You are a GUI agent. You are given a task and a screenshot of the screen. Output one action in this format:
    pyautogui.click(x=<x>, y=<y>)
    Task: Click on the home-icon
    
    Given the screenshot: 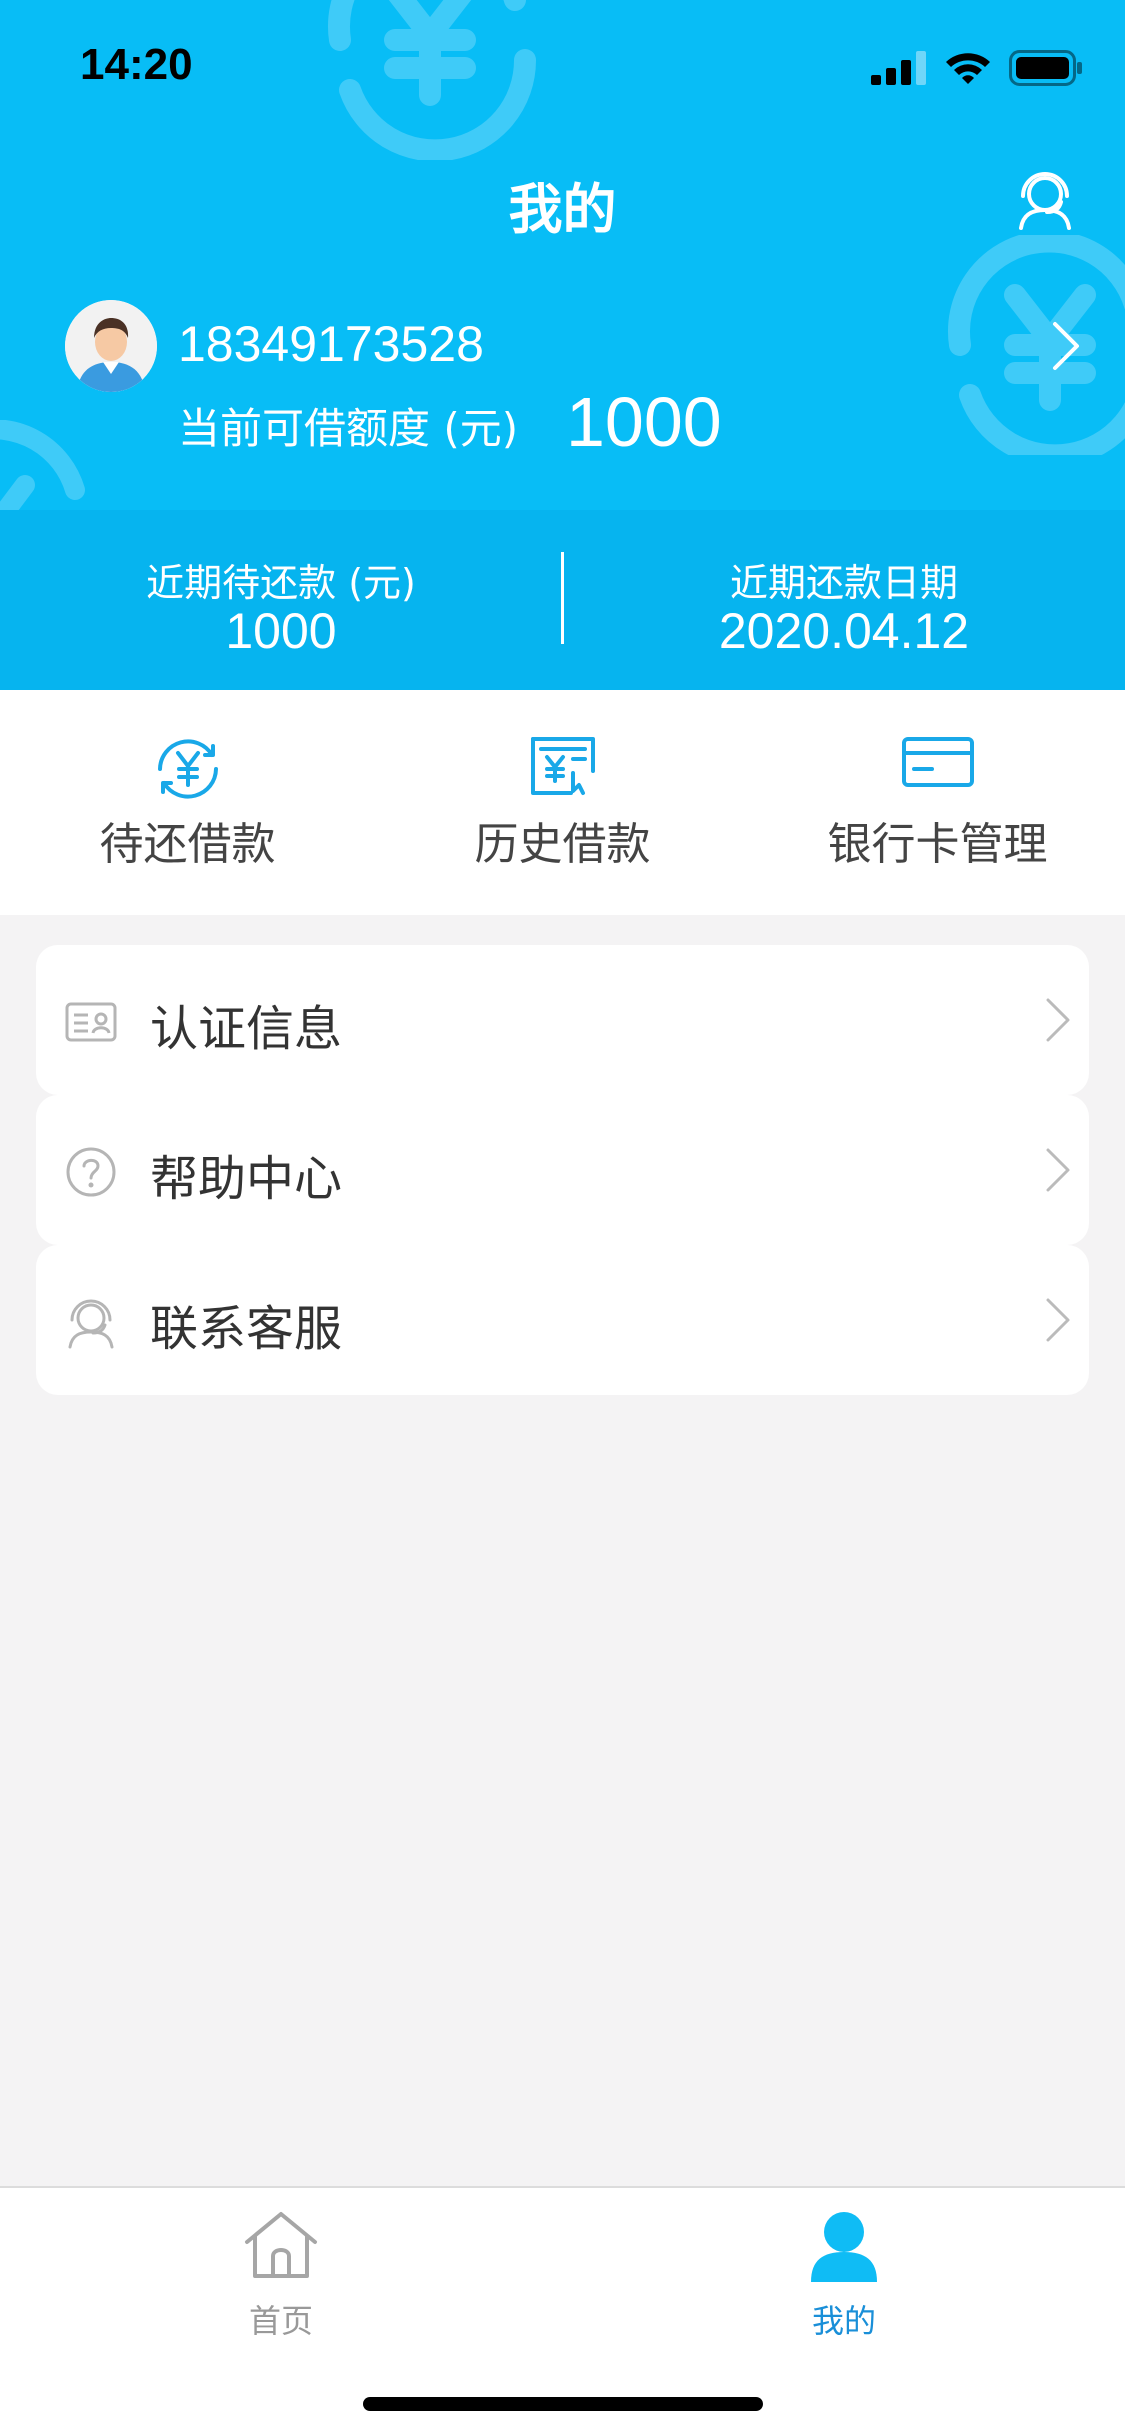 What is the action you would take?
    pyautogui.click(x=281, y=2245)
    